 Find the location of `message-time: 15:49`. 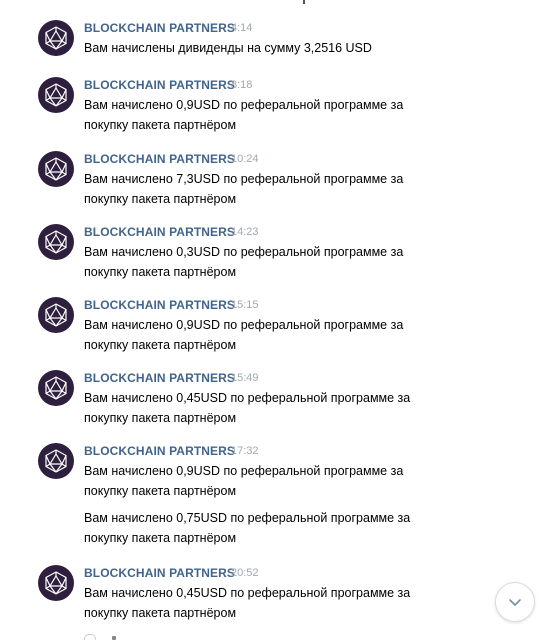

message-time: 15:49 is located at coordinates (245, 378).